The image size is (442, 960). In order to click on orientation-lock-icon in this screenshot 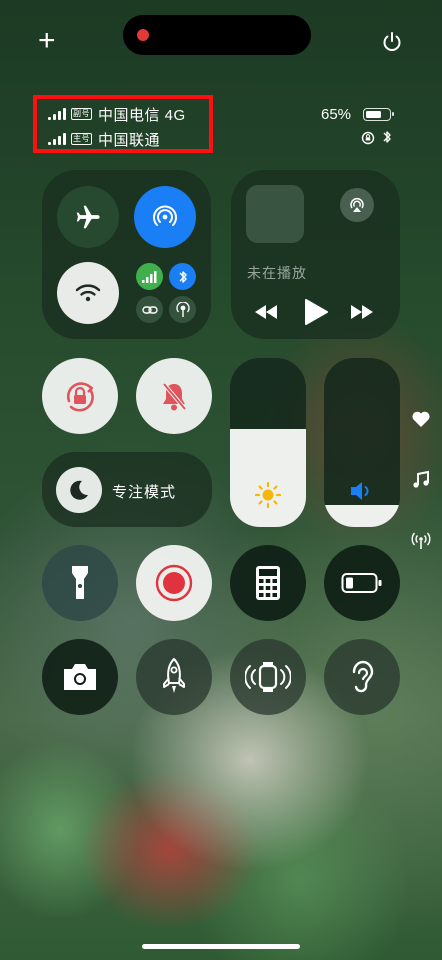, I will do `click(368, 140)`.